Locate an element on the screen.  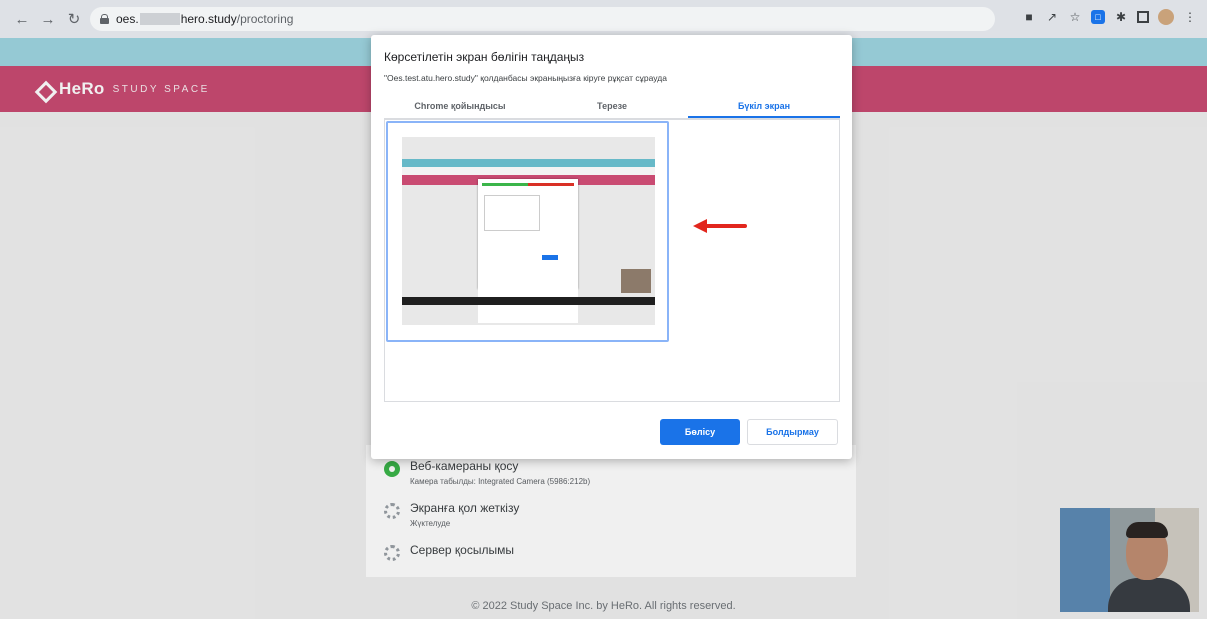
dialog-title: Көрсетілетін экран бөлігін таңдаңыз is located at coordinates (484, 57).